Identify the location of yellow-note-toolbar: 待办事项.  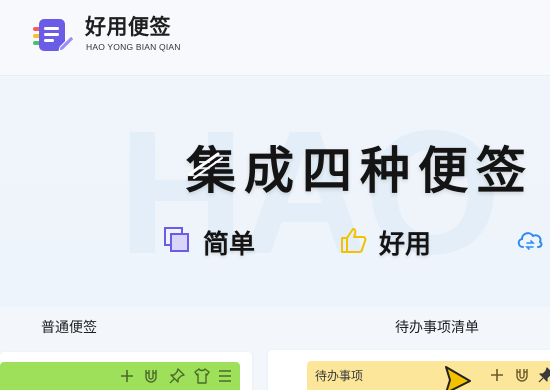
(428, 375).